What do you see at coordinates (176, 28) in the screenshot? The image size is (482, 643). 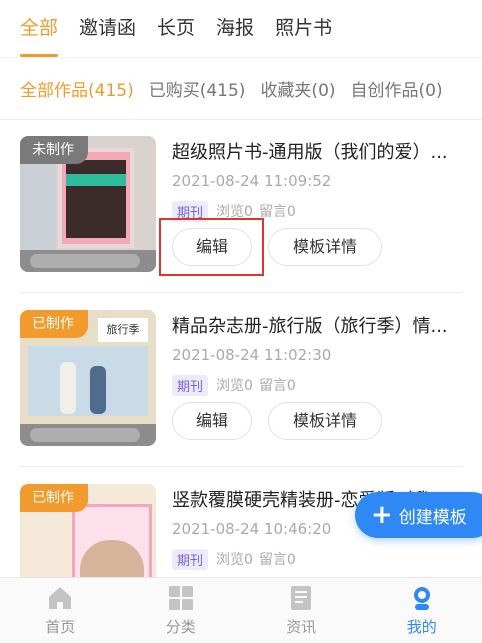 I see `tab-long-page: 长页` at bounding box center [176, 28].